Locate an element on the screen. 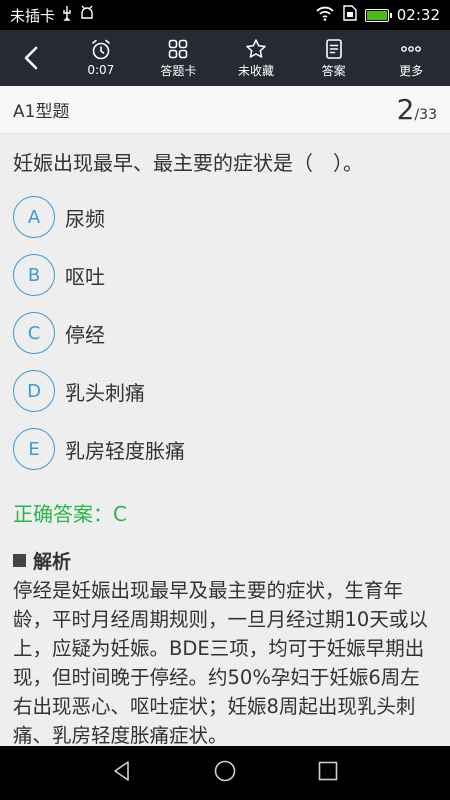 The height and width of the screenshot is (800, 450). answer-sheet-label: 答题卡 is located at coordinates (178, 70).